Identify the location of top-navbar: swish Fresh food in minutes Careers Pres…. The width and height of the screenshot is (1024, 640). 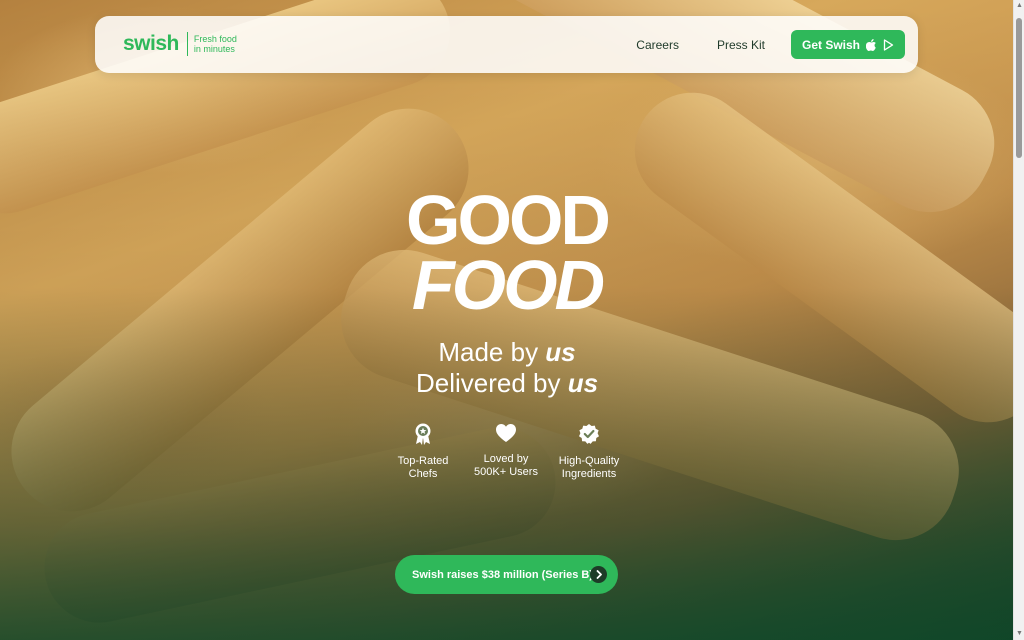
(506, 44).